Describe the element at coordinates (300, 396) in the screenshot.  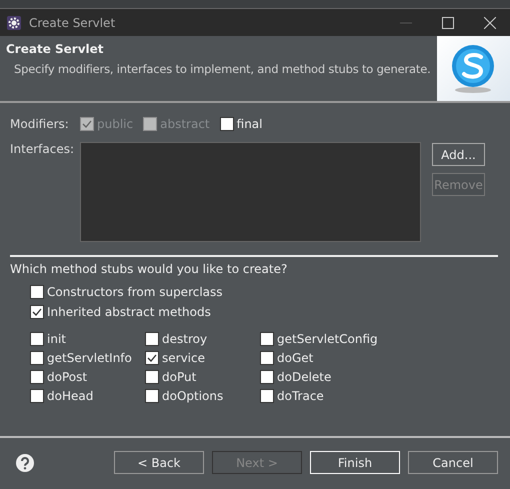
I see `checkbox-label: doTrace` at that location.